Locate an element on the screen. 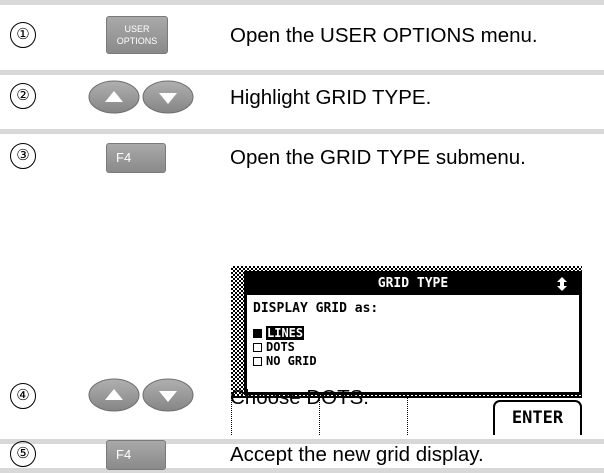 The width and height of the screenshot is (604, 473). step-2-text: Highlight GRID TYPE. is located at coordinates (331, 97).